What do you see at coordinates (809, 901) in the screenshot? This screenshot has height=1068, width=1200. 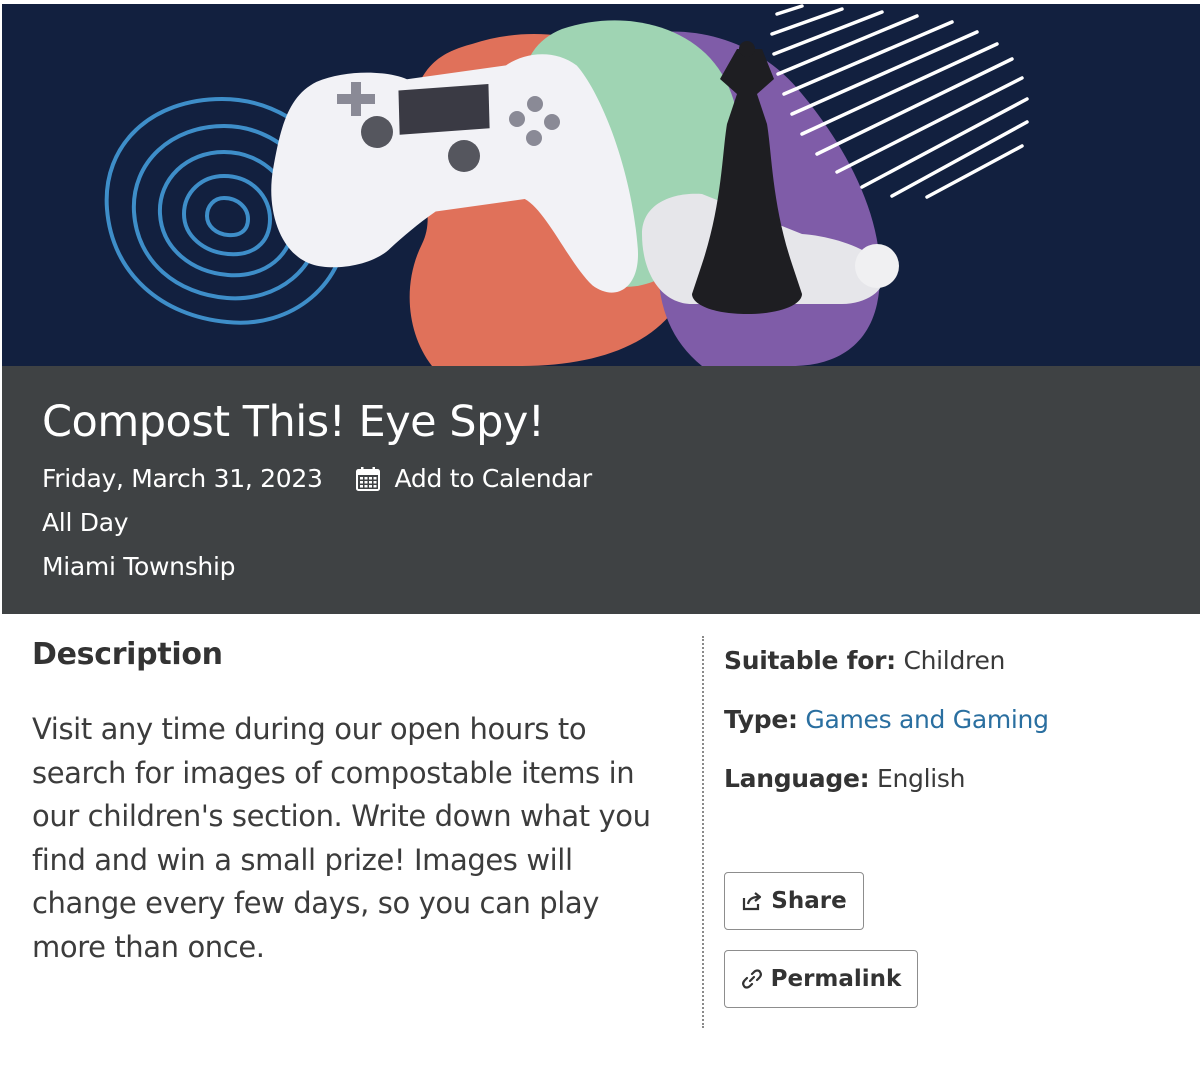 I see `share-button-label: Share` at bounding box center [809, 901].